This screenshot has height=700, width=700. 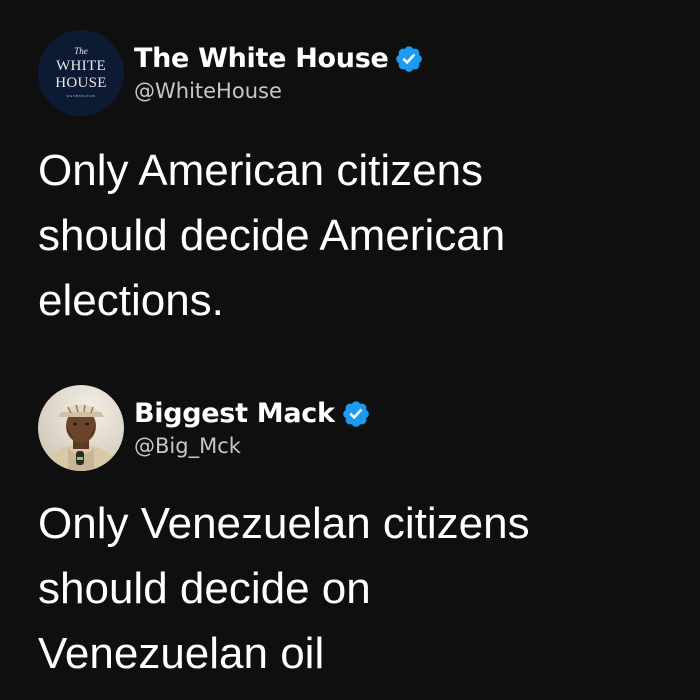 What do you see at coordinates (81, 66) in the screenshot?
I see `avatar-seal-text: WHITE` at bounding box center [81, 66].